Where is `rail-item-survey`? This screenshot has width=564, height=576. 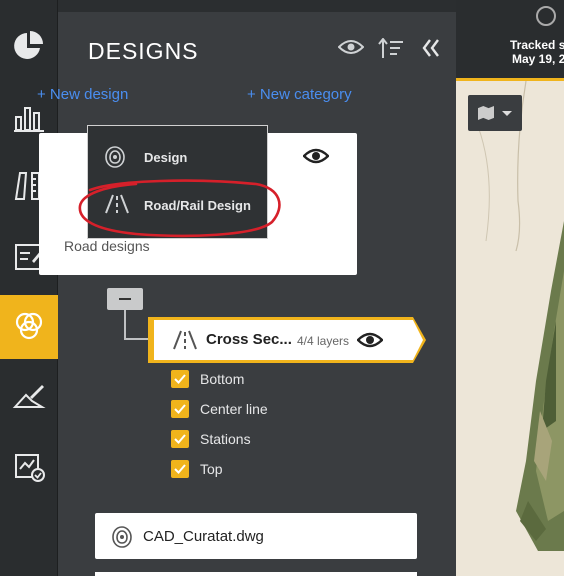 rail-item-survey is located at coordinates (29, 396).